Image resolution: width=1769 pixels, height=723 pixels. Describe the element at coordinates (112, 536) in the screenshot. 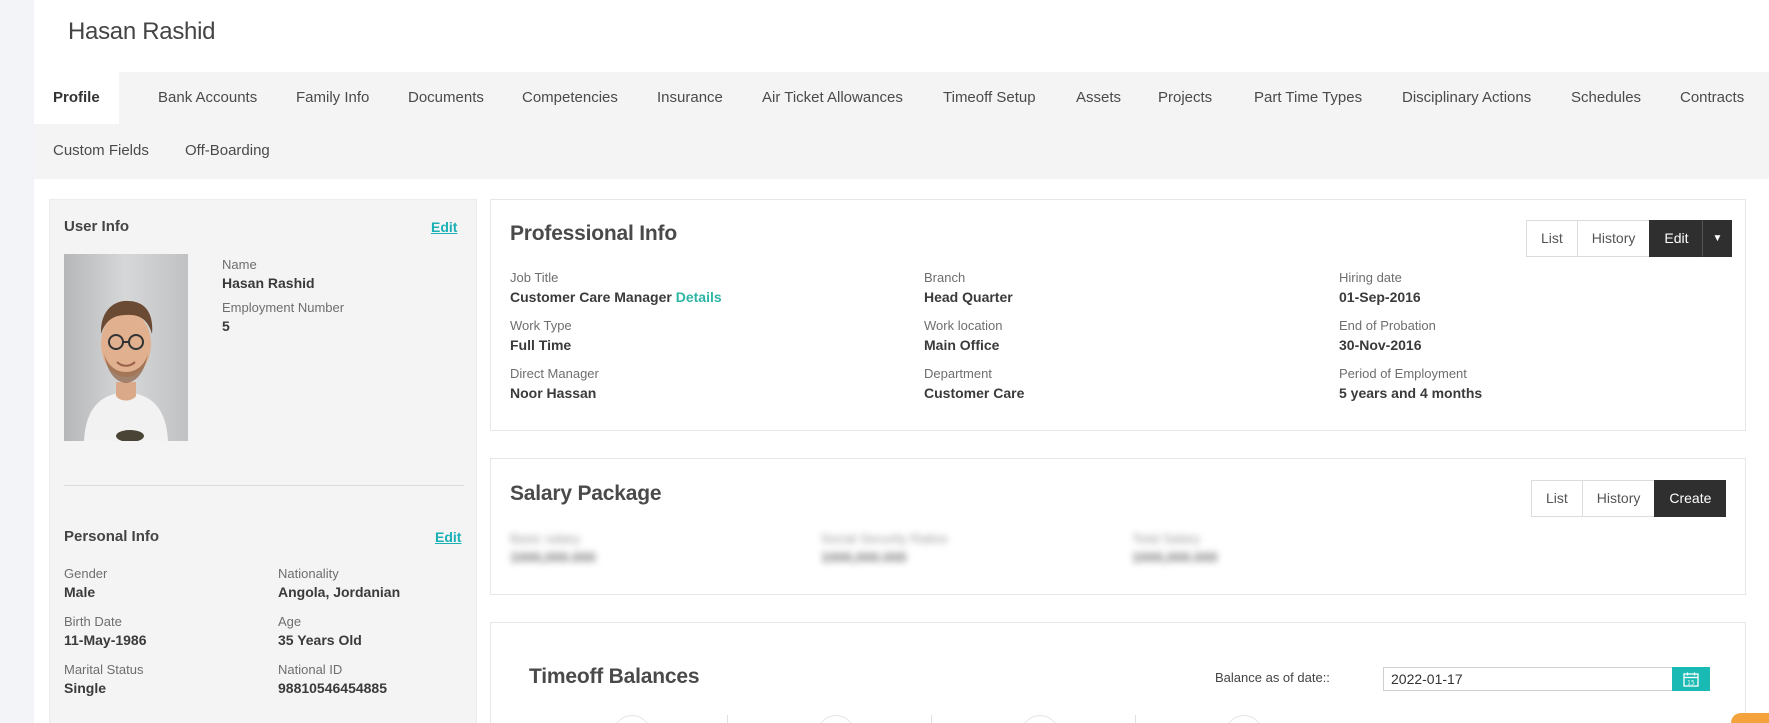

I see `personal-info-title: Personal Info` at that location.